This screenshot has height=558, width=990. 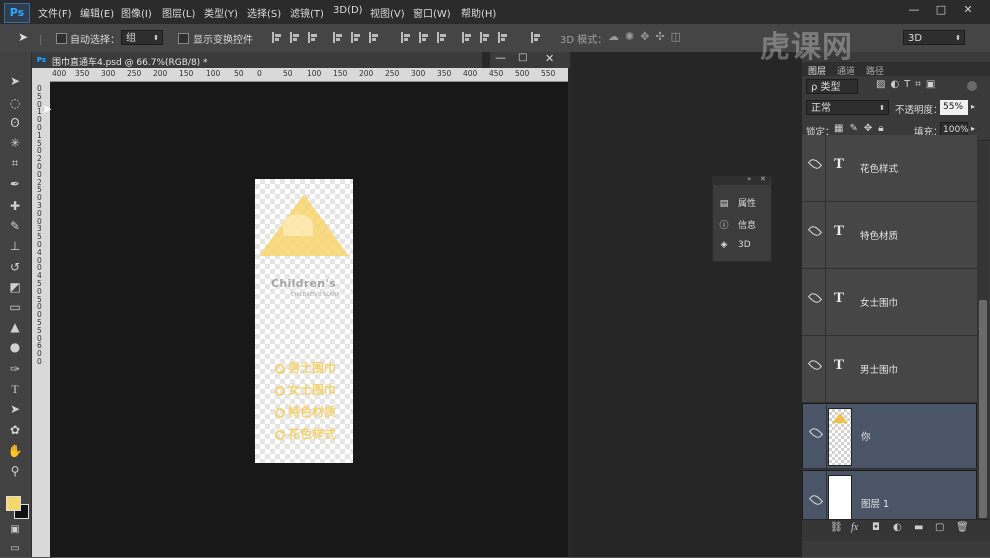 I want to click on layer-row: T 女士围巾, so click(x=889, y=302).